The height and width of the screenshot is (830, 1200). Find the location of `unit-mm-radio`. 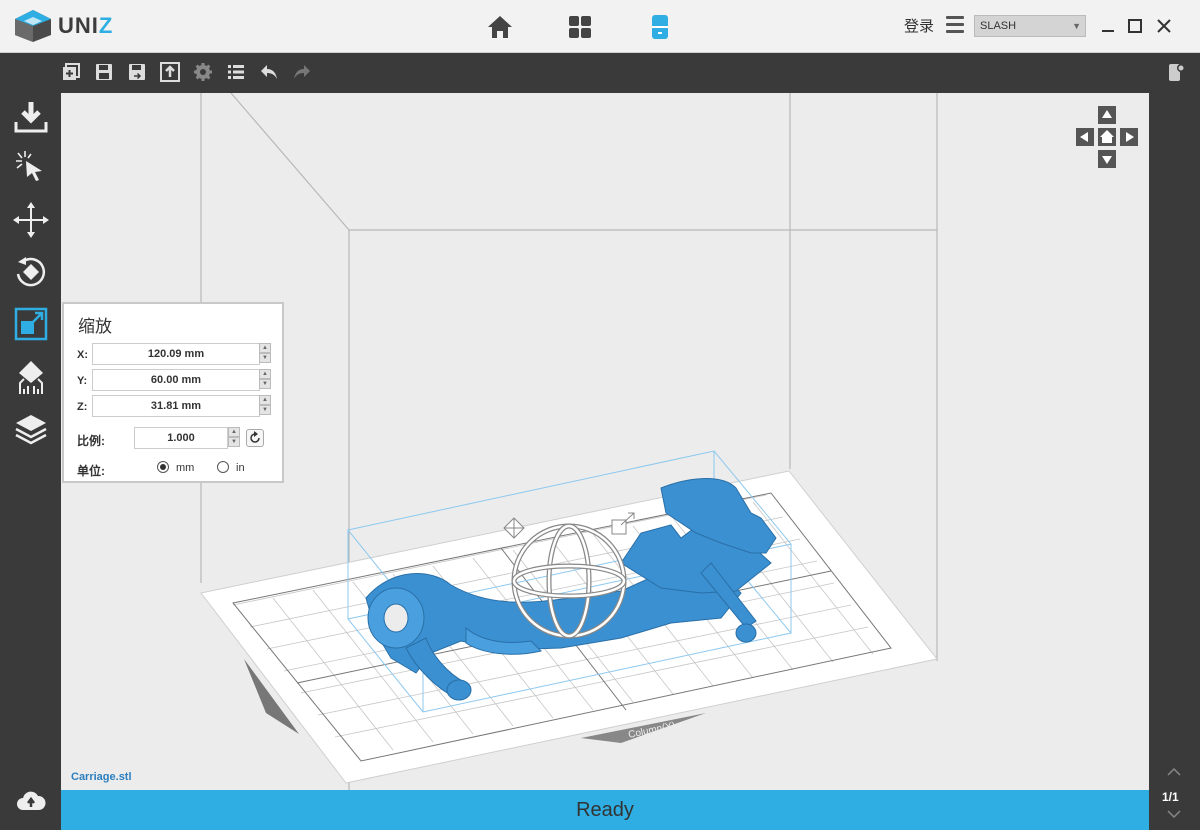

unit-mm-radio is located at coordinates (163, 467).